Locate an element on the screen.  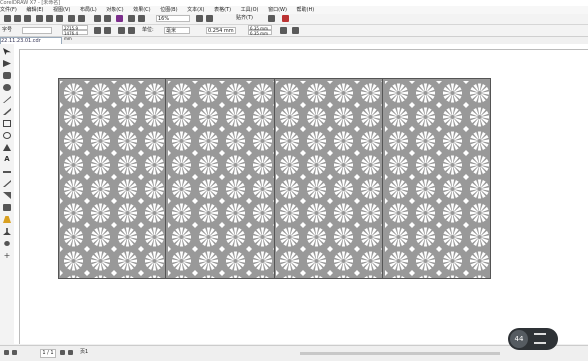
zoom-page-icon is located at coordinates (209, 18).